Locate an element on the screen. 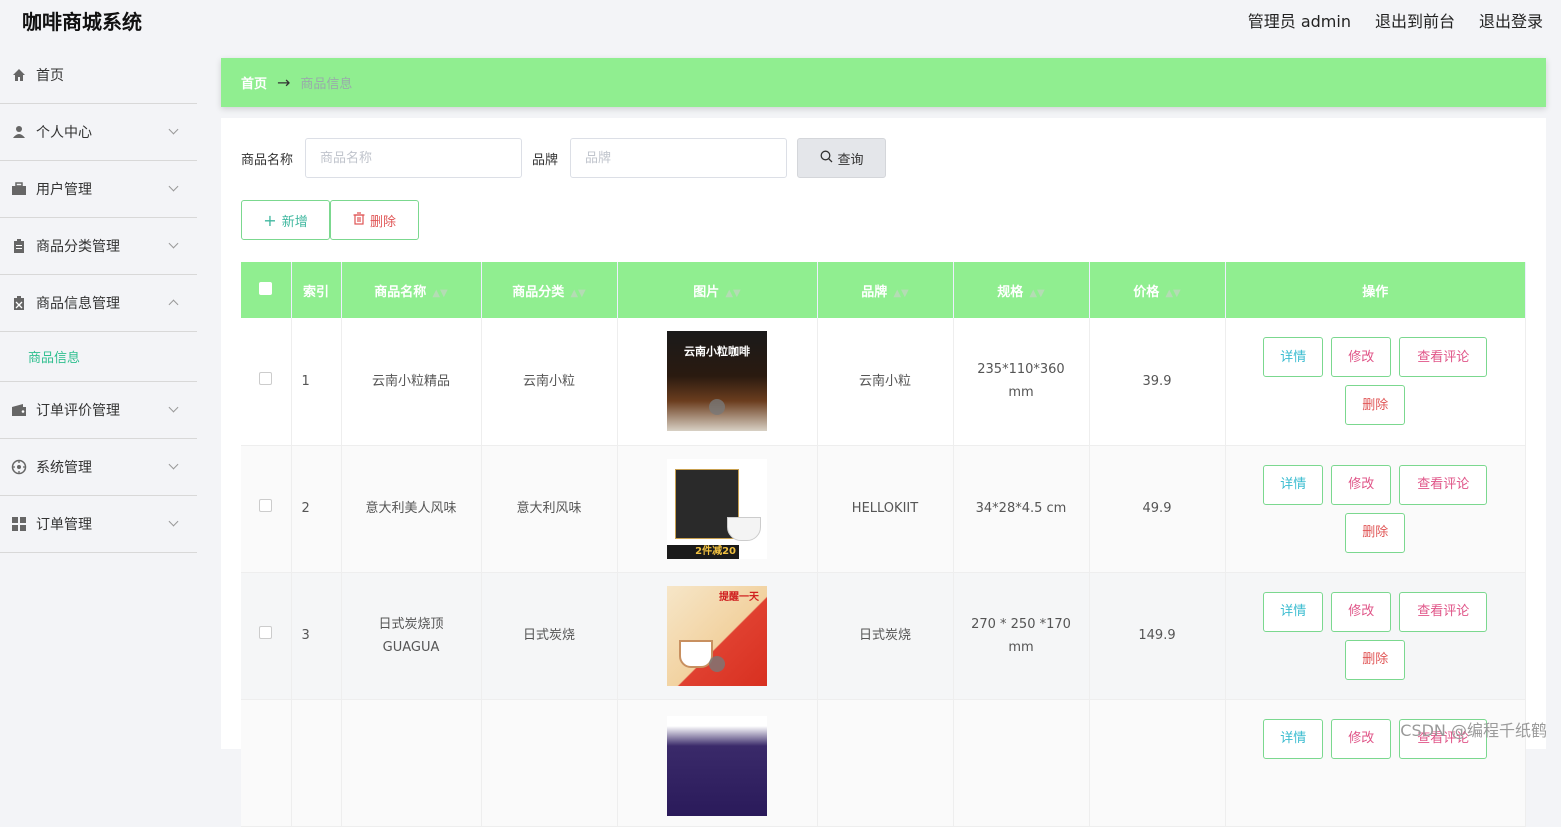  sidebar-item-profile: 个人中心 is located at coordinates (98, 132).